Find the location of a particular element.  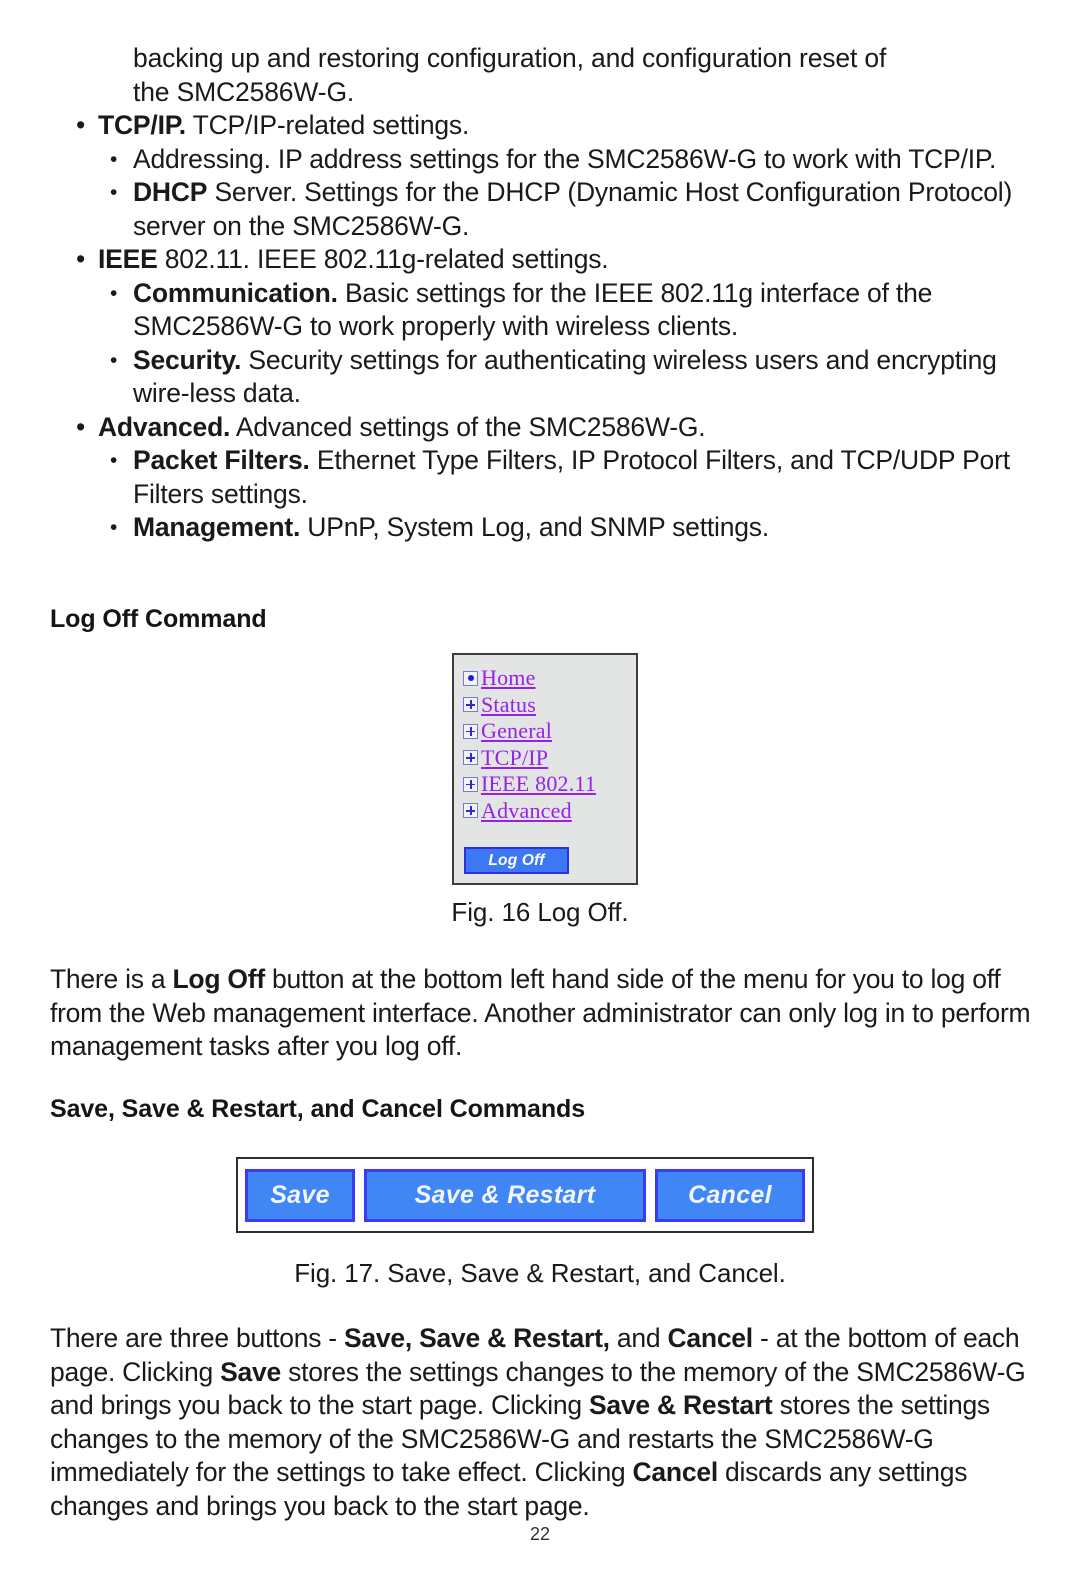

menu-item-general: General is located at coordinates (529, 731).